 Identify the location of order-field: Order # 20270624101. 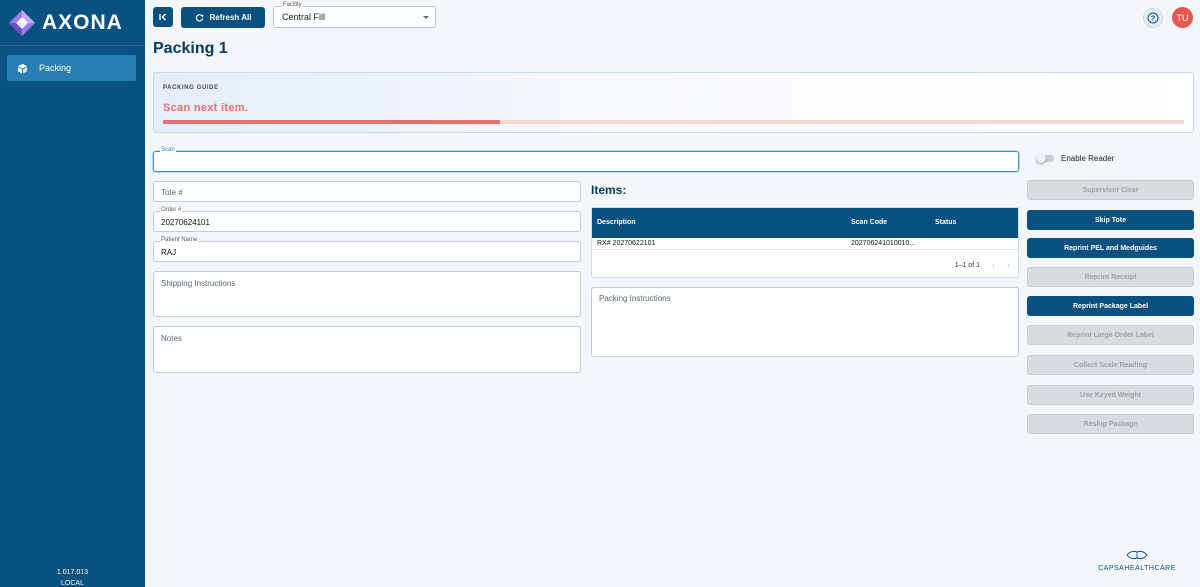
(367, 219).